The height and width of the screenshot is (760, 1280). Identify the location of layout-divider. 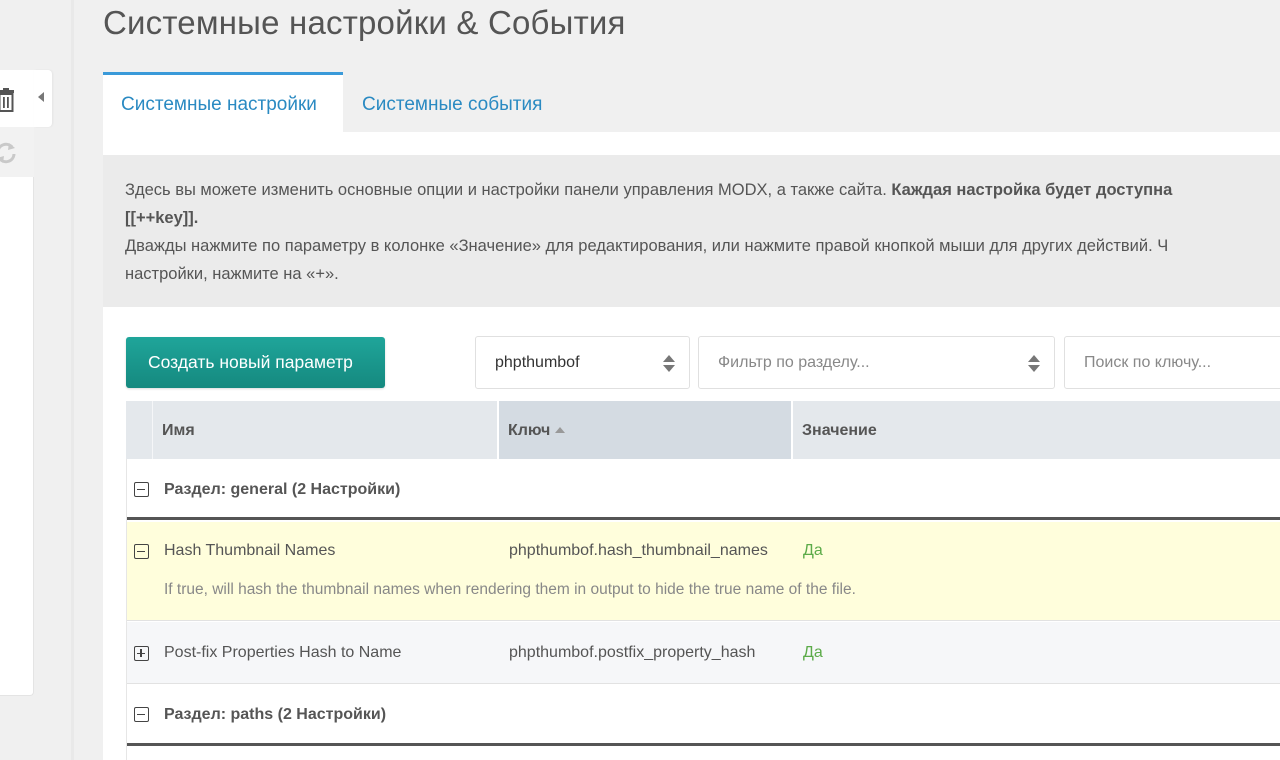
(72, 380).